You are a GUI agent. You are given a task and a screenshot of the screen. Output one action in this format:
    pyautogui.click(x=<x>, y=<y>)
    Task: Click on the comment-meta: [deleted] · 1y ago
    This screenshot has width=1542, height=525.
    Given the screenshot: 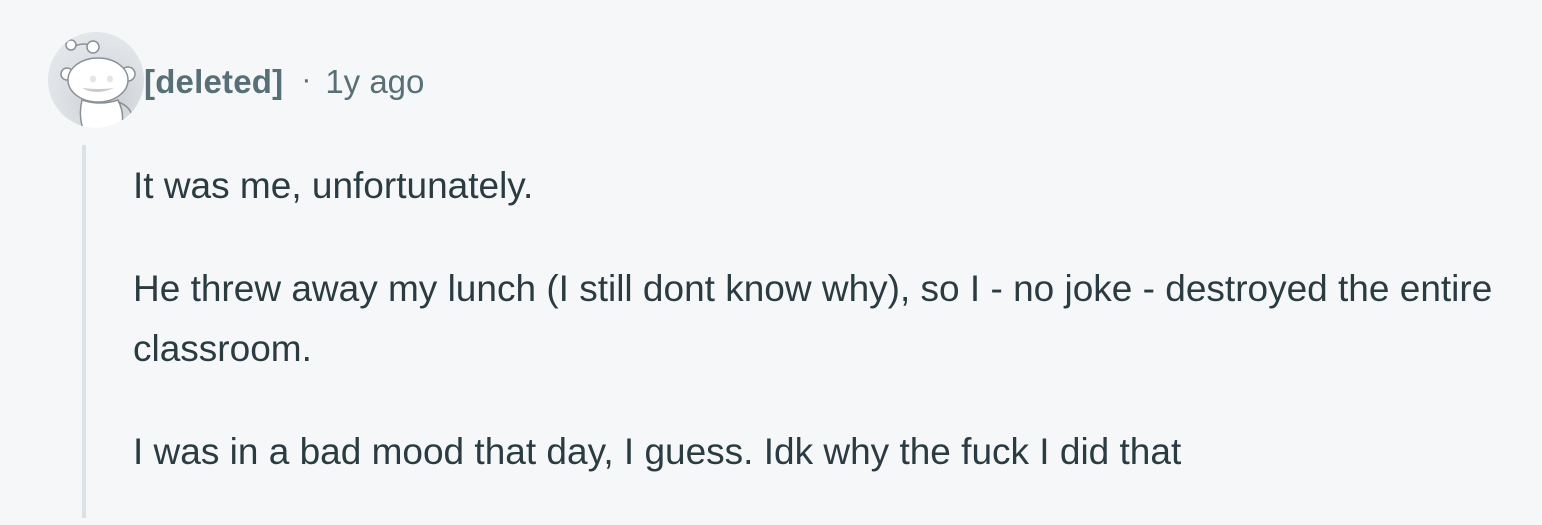 What is the action you would take?
    pyautogui.click(x=284, y=82)
    